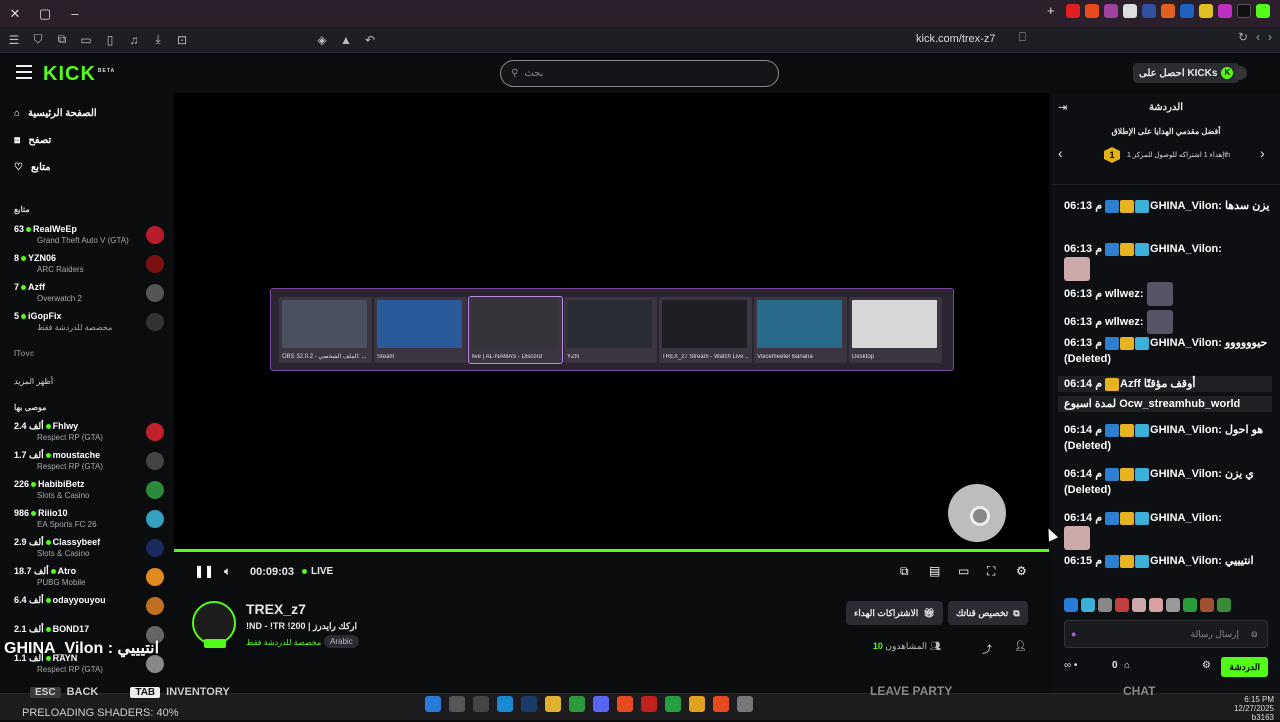 Image resolution: width=1280 pixels, height=722 pixels. I want to click on kick-tab-icon, so click(1263, 11).